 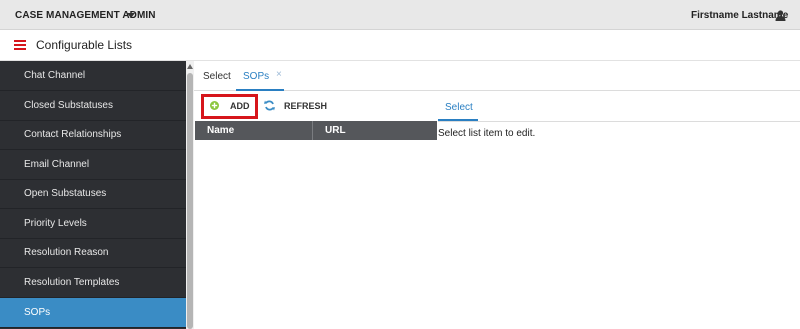 I want to click on sidebar-item-label: Contact Relationships, so click(x=73, y=134).